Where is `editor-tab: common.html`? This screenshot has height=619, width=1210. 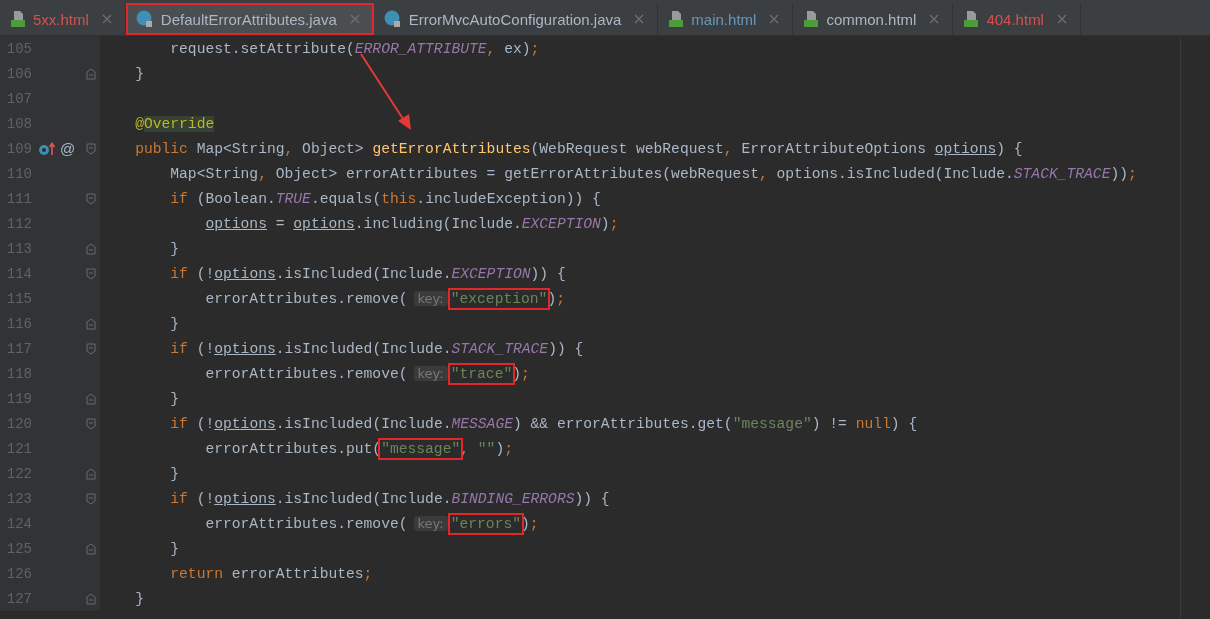 editor-tab: common.html is located at coordinates (873, 19).